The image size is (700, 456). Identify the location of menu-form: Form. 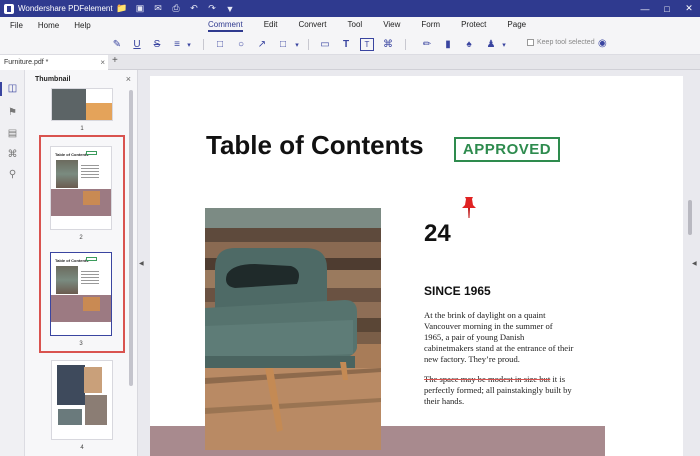
(430, 26).